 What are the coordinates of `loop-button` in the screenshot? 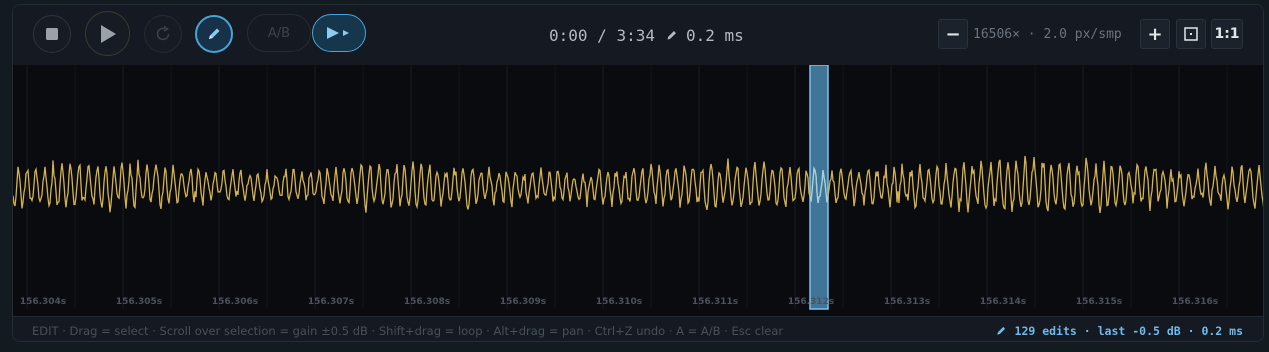 It's located at (163, 34).